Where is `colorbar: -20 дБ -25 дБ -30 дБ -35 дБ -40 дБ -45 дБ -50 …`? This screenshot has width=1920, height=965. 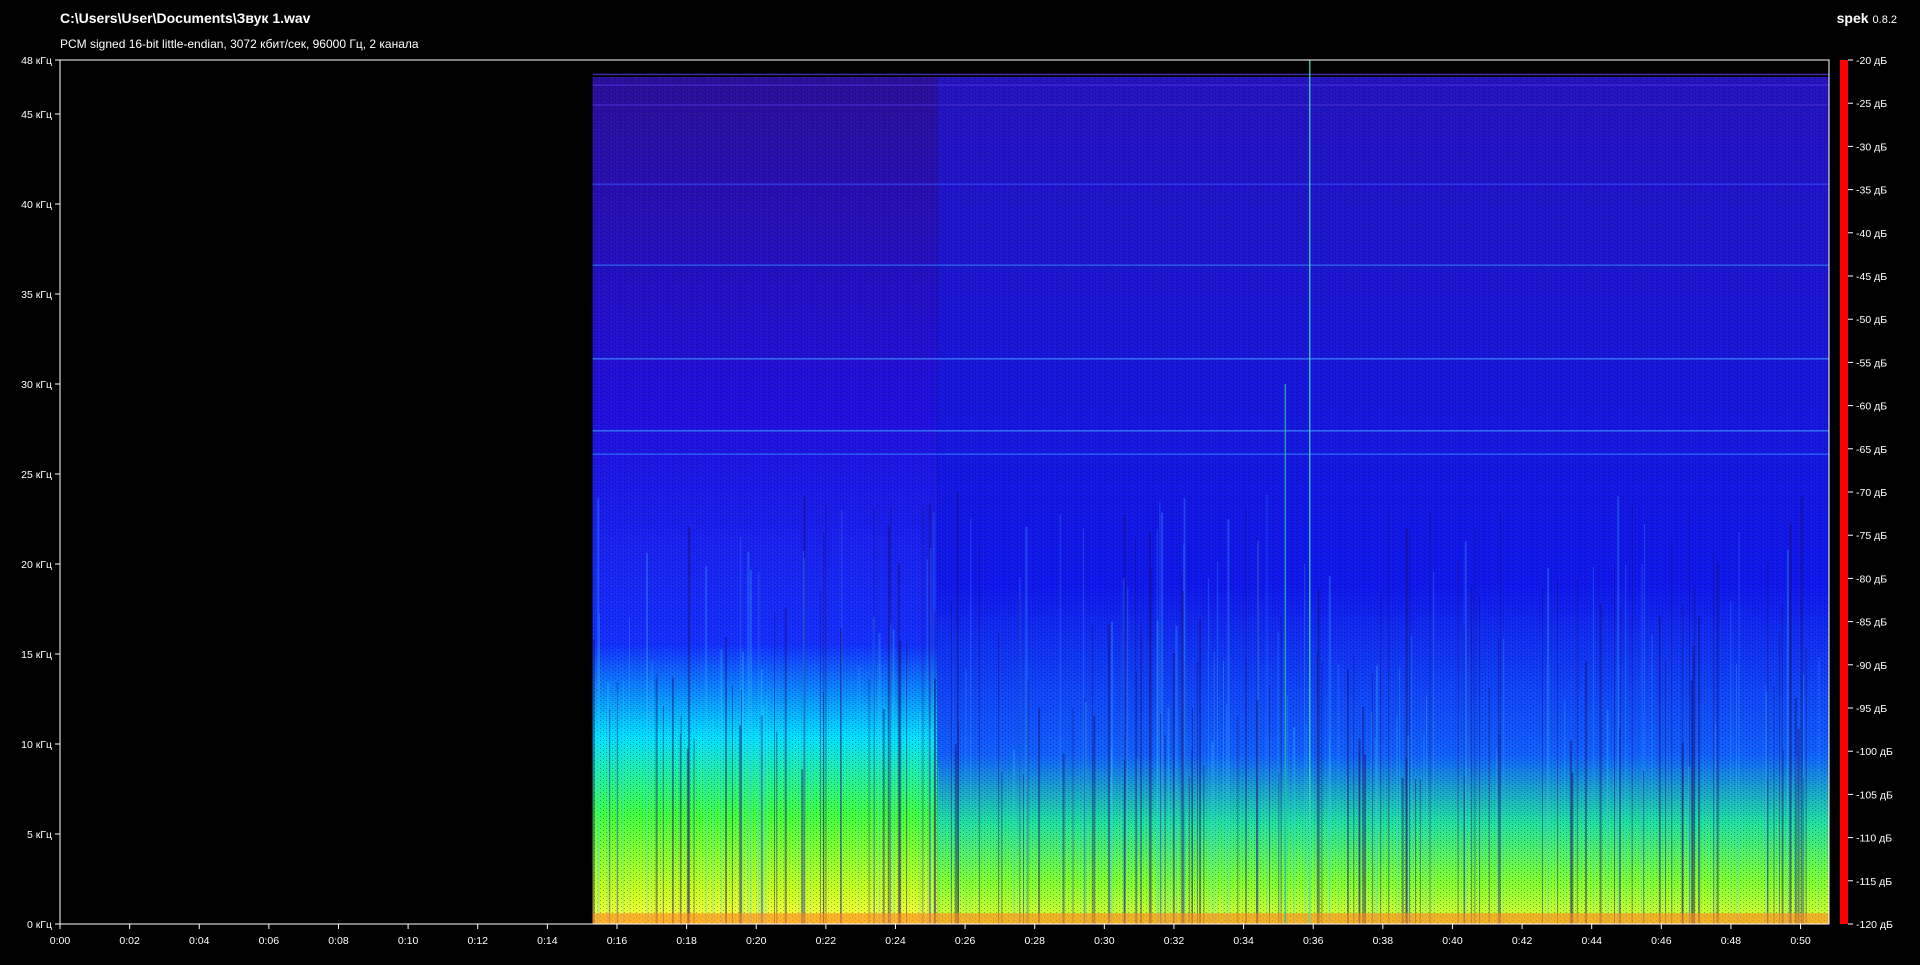 colorbar: -20 дБ -25 дБ -30 дБ -35 дБ -40 дБ -45 дБ -50 … is located at coordinates (1866, 493).